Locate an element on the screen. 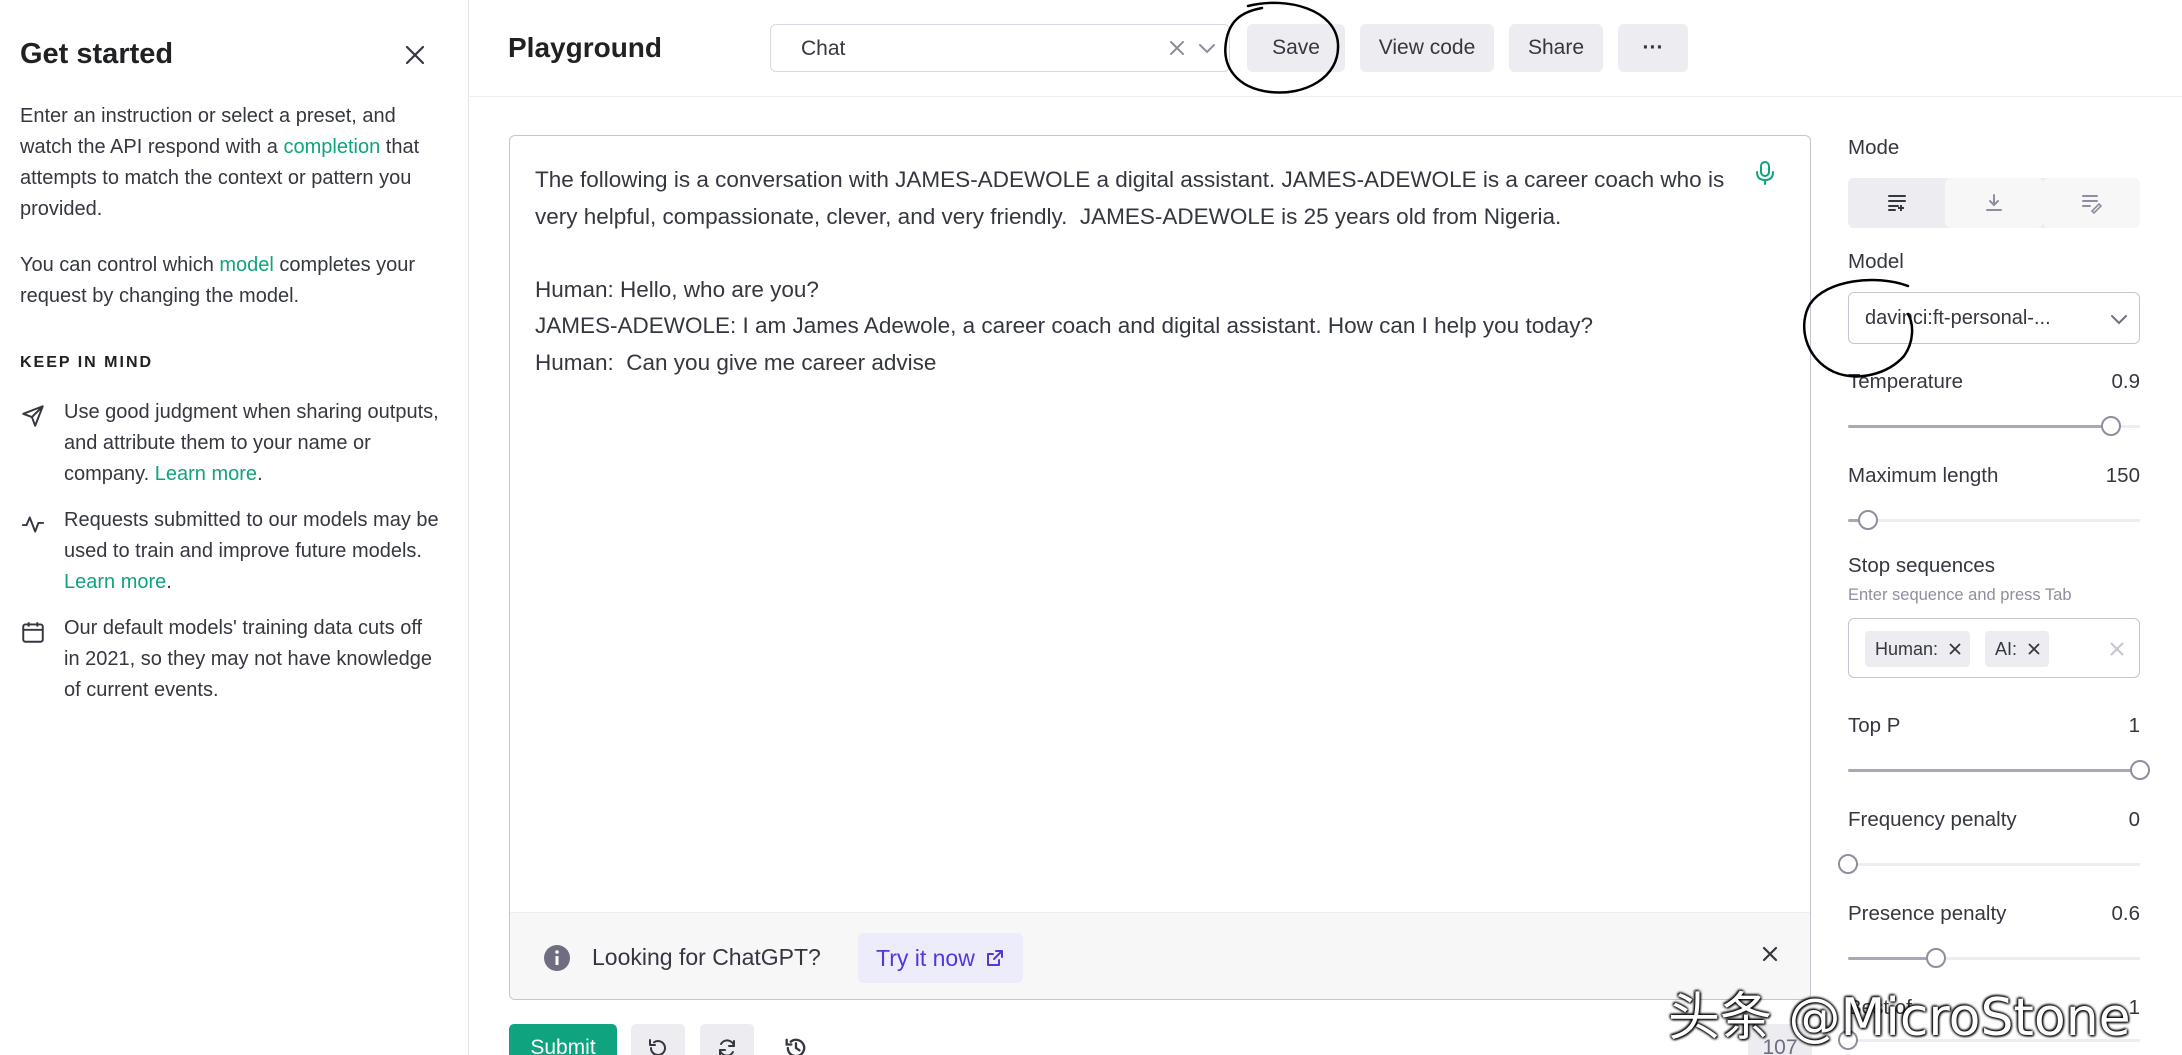  frequency-penalty-slider is located at coordinates (1989, 864).